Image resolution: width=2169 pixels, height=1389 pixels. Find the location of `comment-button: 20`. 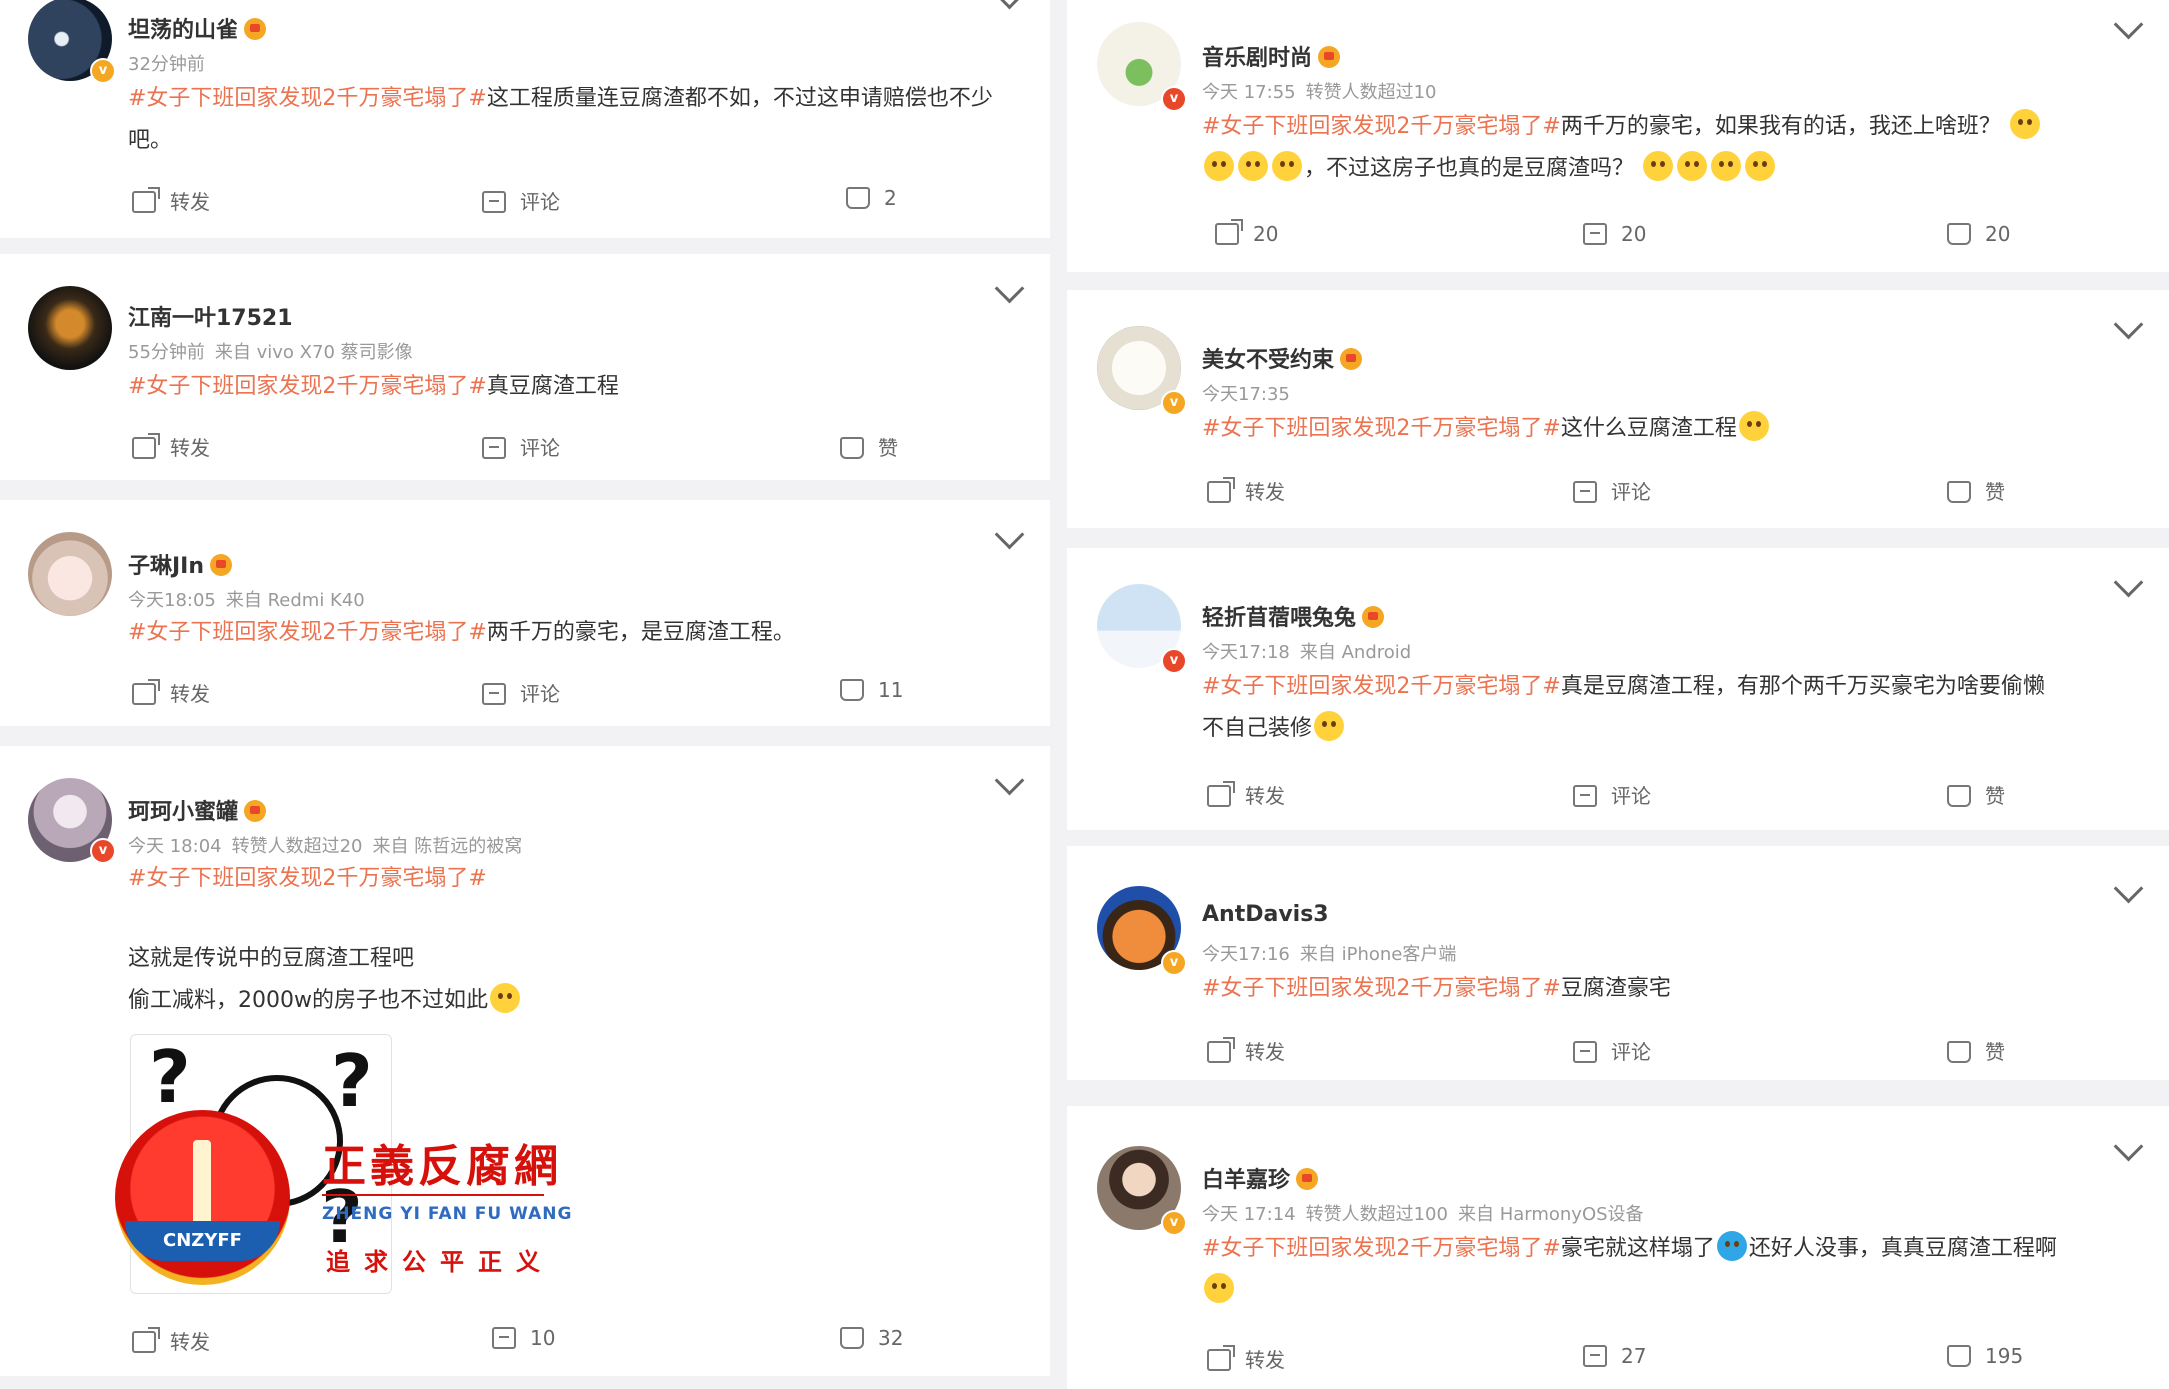

comment-button: 20 is located at coordinates (1614, 234).